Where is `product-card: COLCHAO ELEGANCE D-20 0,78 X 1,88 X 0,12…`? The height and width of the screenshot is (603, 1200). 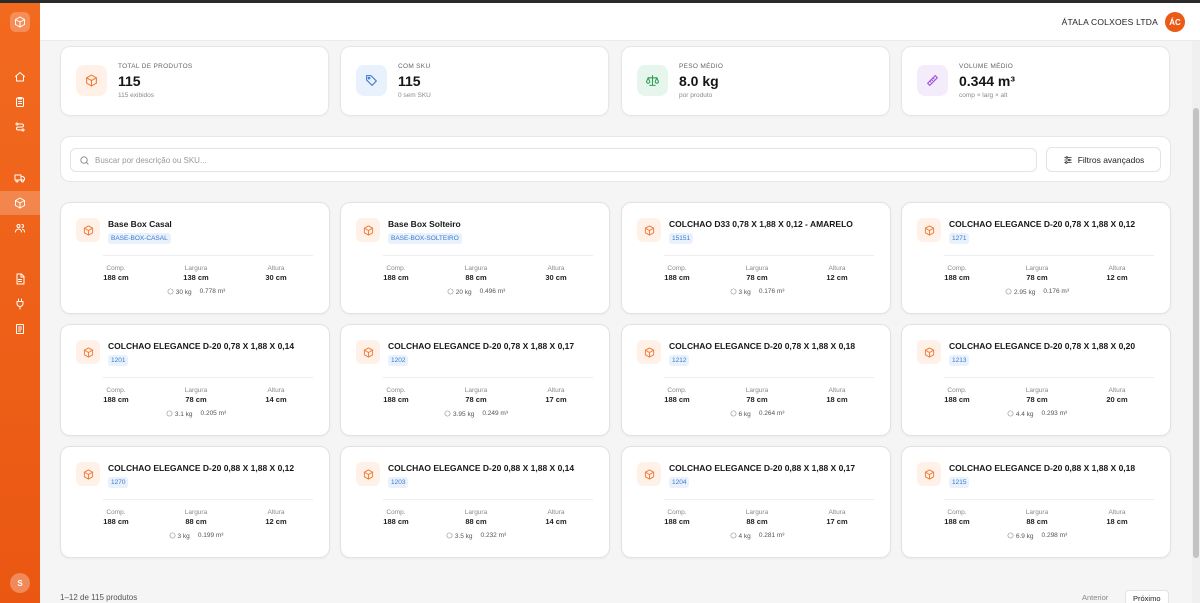
product-card: COLCHAO ELEGANCE D-20 0,78 X 1,88 X 0,12… is located at coordinates (1036, 258).